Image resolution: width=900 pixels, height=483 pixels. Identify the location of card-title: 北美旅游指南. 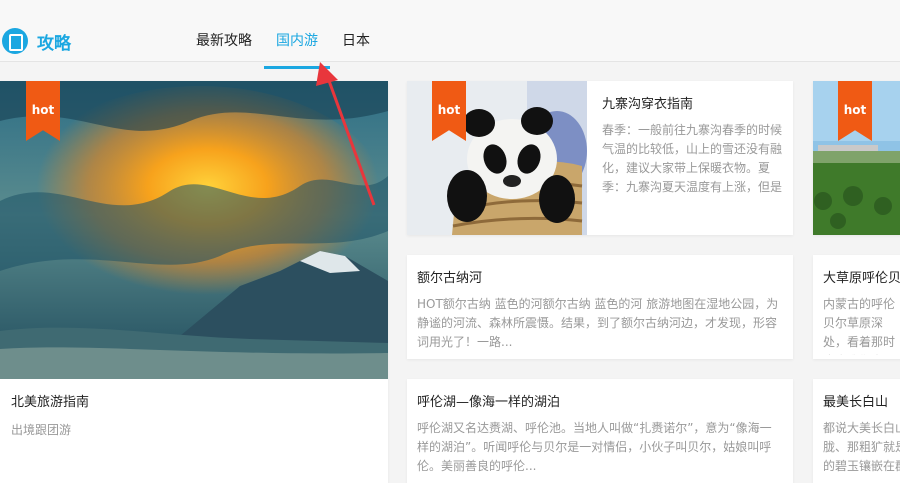
(50, 400).